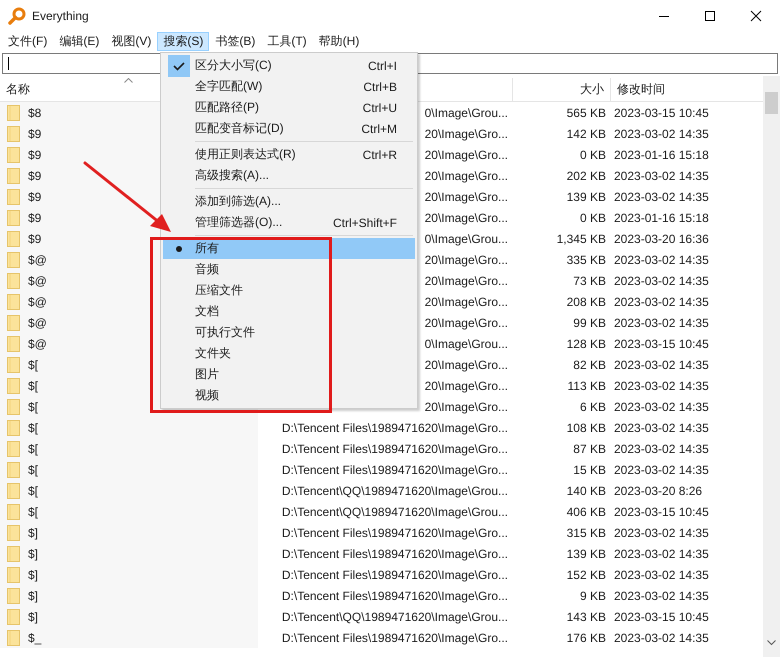 Image resolution: width=780 pixels, height=657 pixels. What do you see at coordinates (289, 65) in the screenshot?
I see `menu-item: 区分大小写(C) Ctrl+I` at bounding box center [289, 65].